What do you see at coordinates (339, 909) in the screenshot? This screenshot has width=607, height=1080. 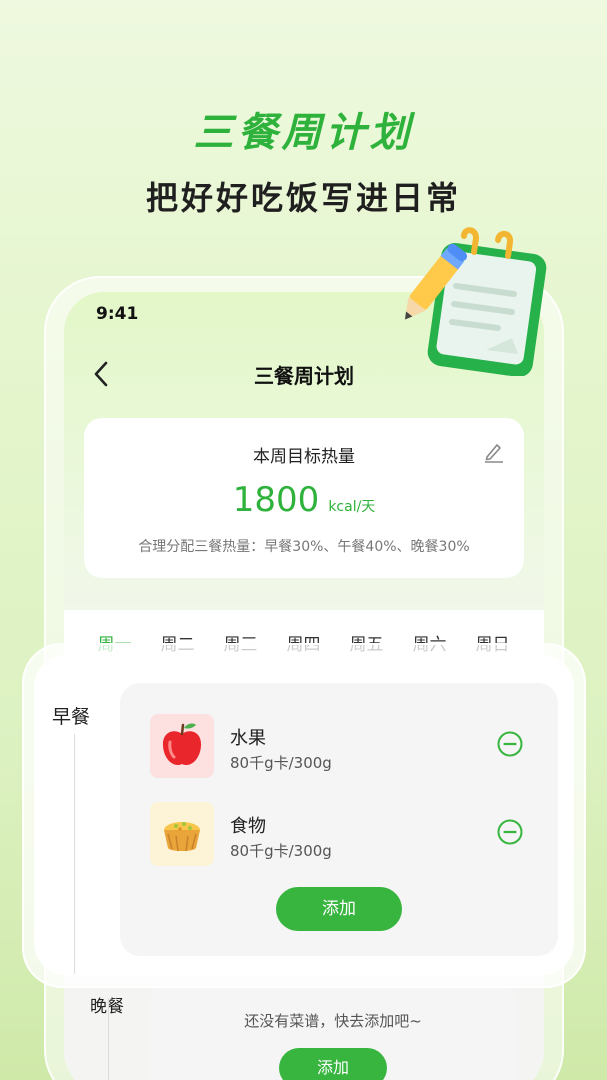 I see `breakfast-add-button: 添加` at bounding box center [339, 909].